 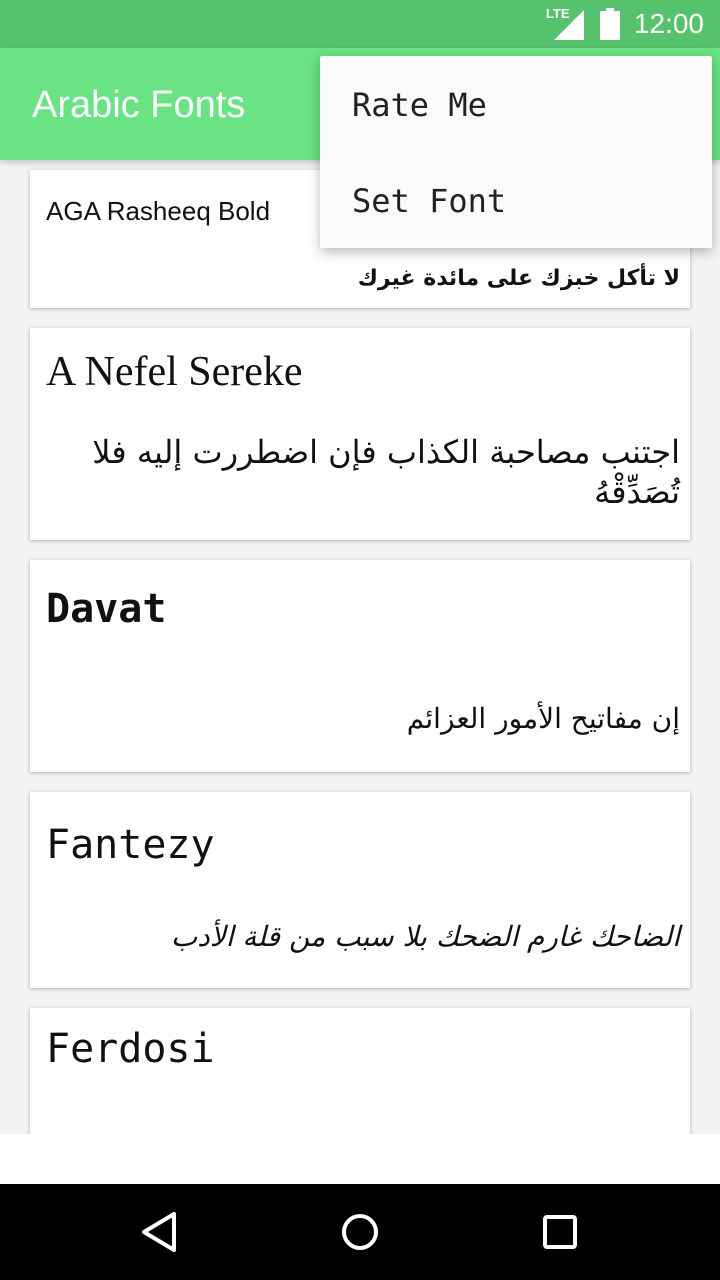 I want to click on font-sample: إن مفاتيح الأمور العزائم, so click(x=543, y=718).